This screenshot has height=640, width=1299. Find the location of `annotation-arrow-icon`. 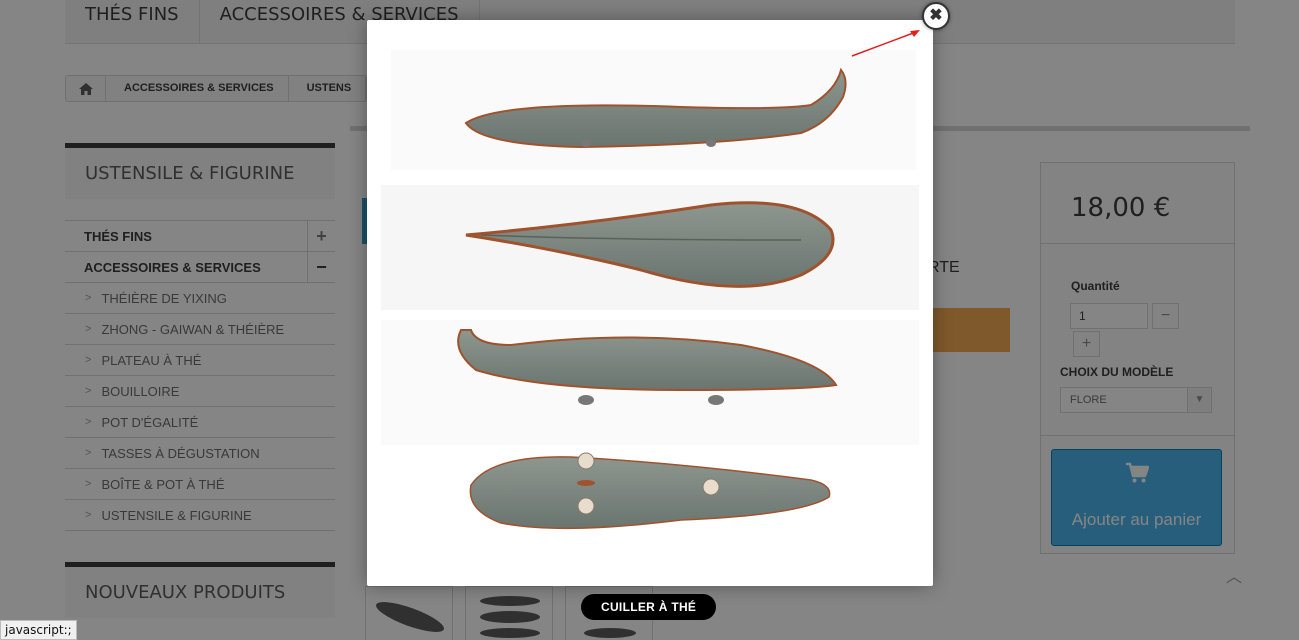

annotation-arrow-icon is located at coordinates (885, 43).